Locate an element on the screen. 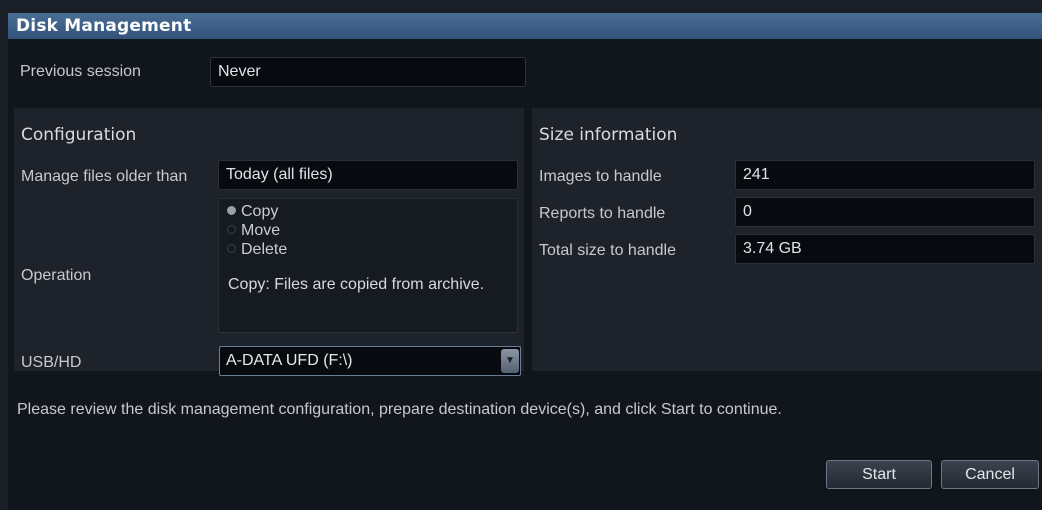 The width and height of the screenshot is (1042, 510). previous-session-field: Never is located at coordinates (368, 72).